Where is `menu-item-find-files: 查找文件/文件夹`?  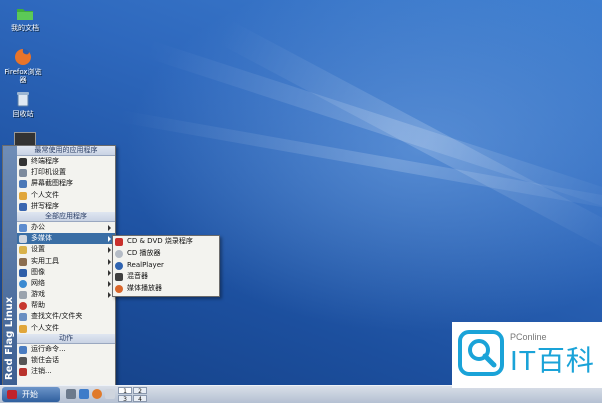 menu-item-find-files: 查找文件/文件夹 is located at coordinates (66, 316).